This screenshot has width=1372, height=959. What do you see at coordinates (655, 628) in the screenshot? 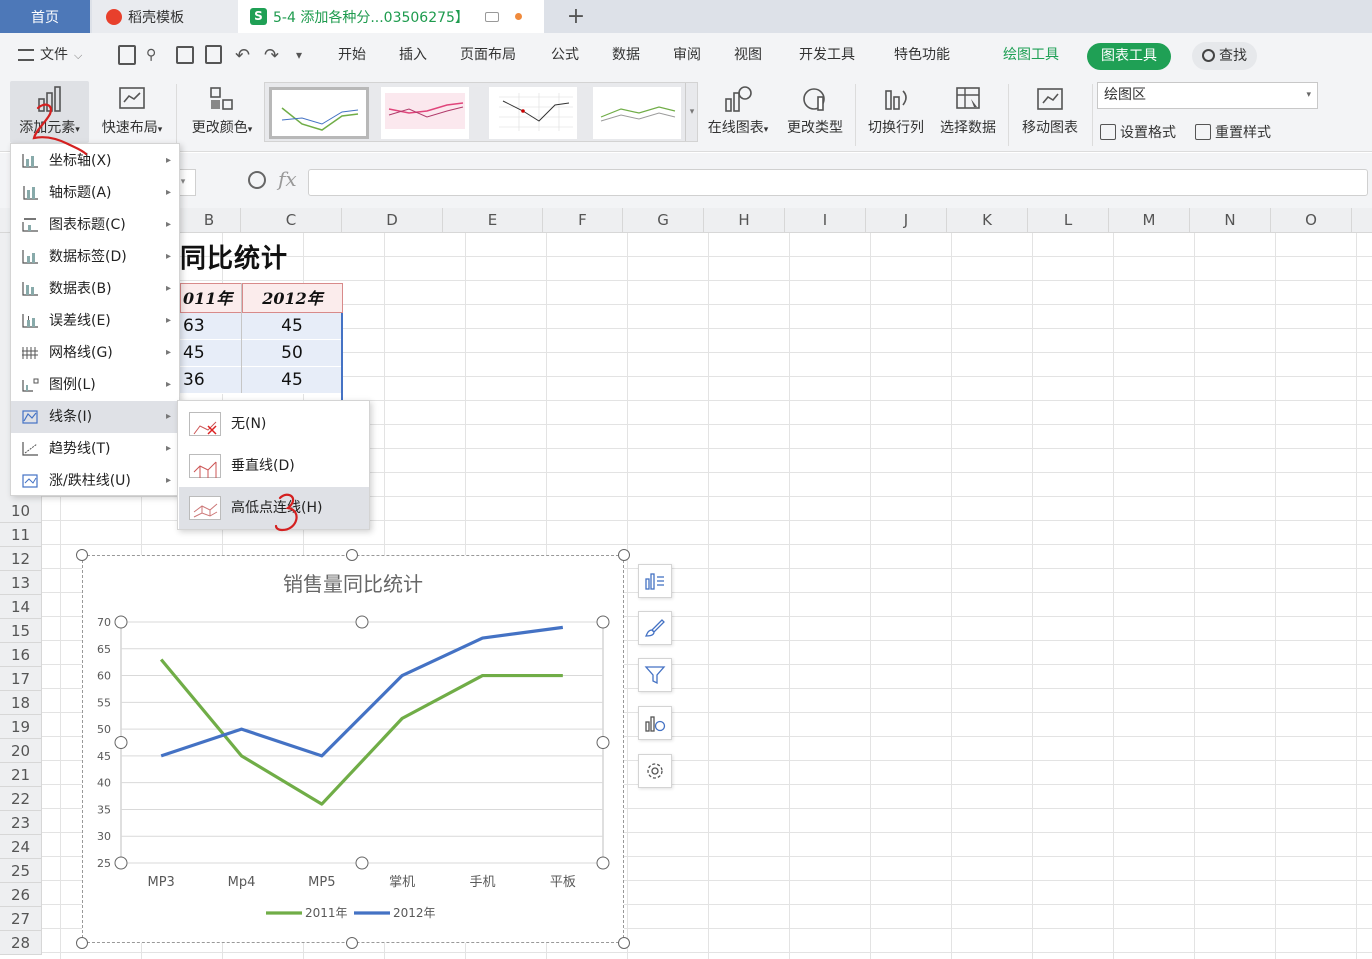
I see `chart-styles-button` at bounding box center [655, 628].